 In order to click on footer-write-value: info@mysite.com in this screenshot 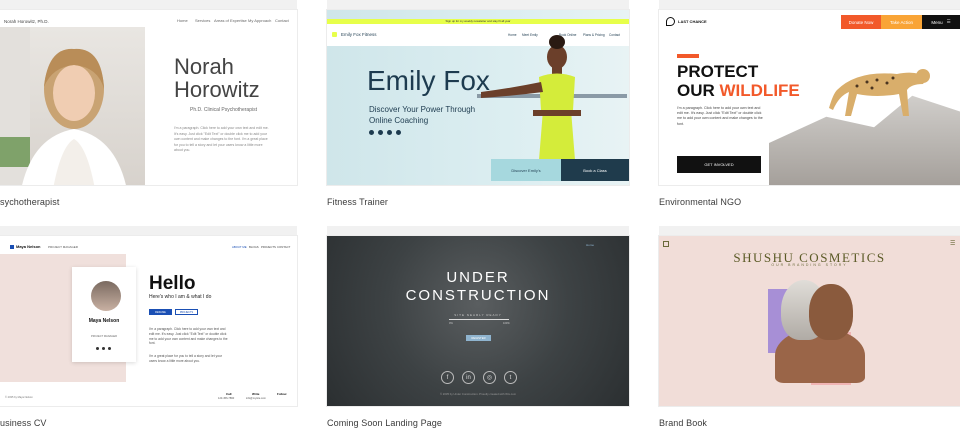, I will do `click(256, 398)`.